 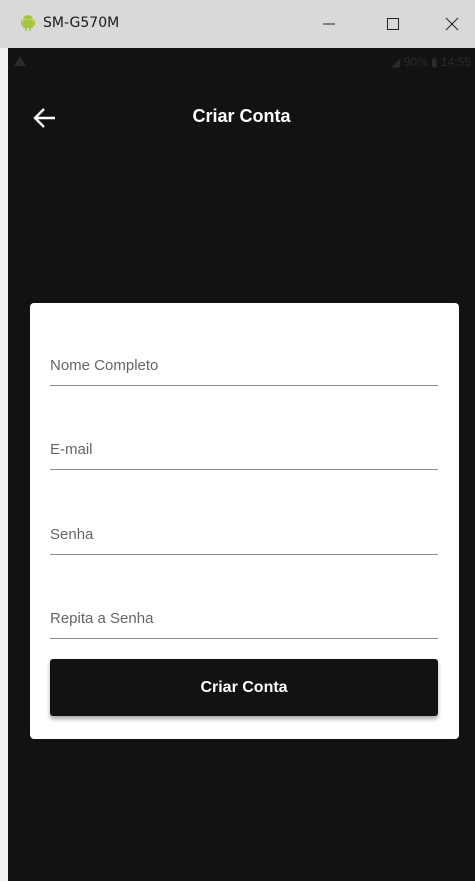 I want to click on close-icon, so click(x=452, y=24).